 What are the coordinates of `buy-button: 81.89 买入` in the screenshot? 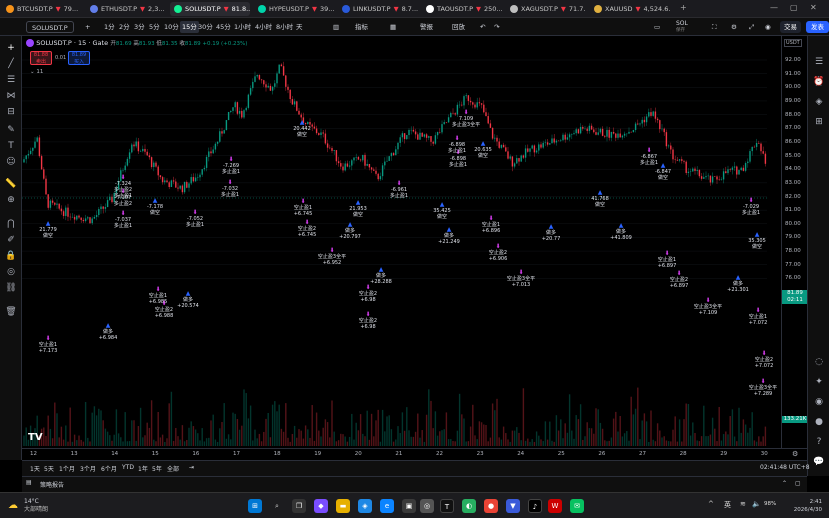 It's located at (79, 58).